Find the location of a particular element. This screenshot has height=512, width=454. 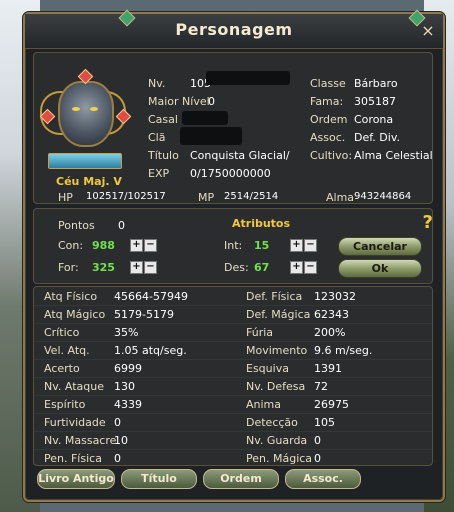

stat-value: 5179-5179 is located at coordinates (144, 314).